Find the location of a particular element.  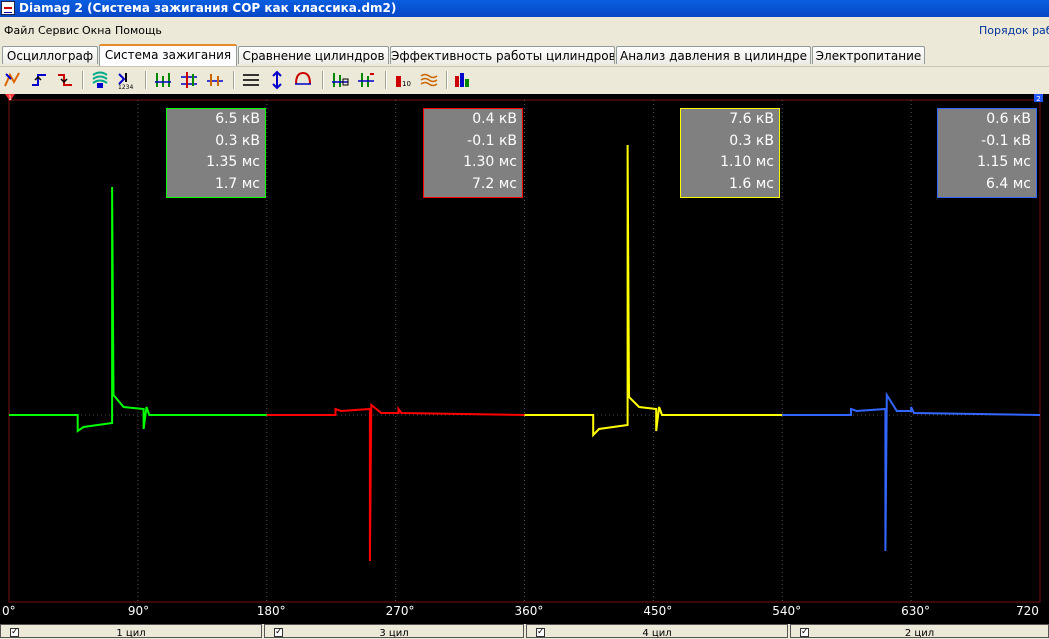

dwell-time-value: 7.2 мс is located at coordinates (494, 183).